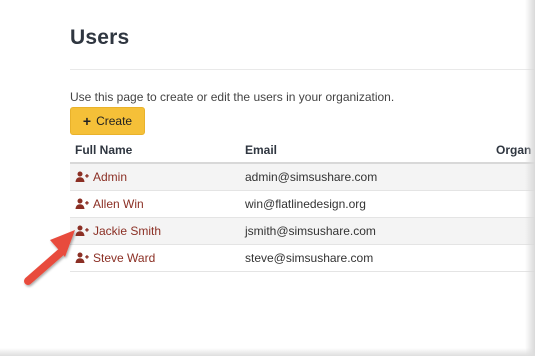  I want to click on user-name-link: Allen Win, so click(109, 204).